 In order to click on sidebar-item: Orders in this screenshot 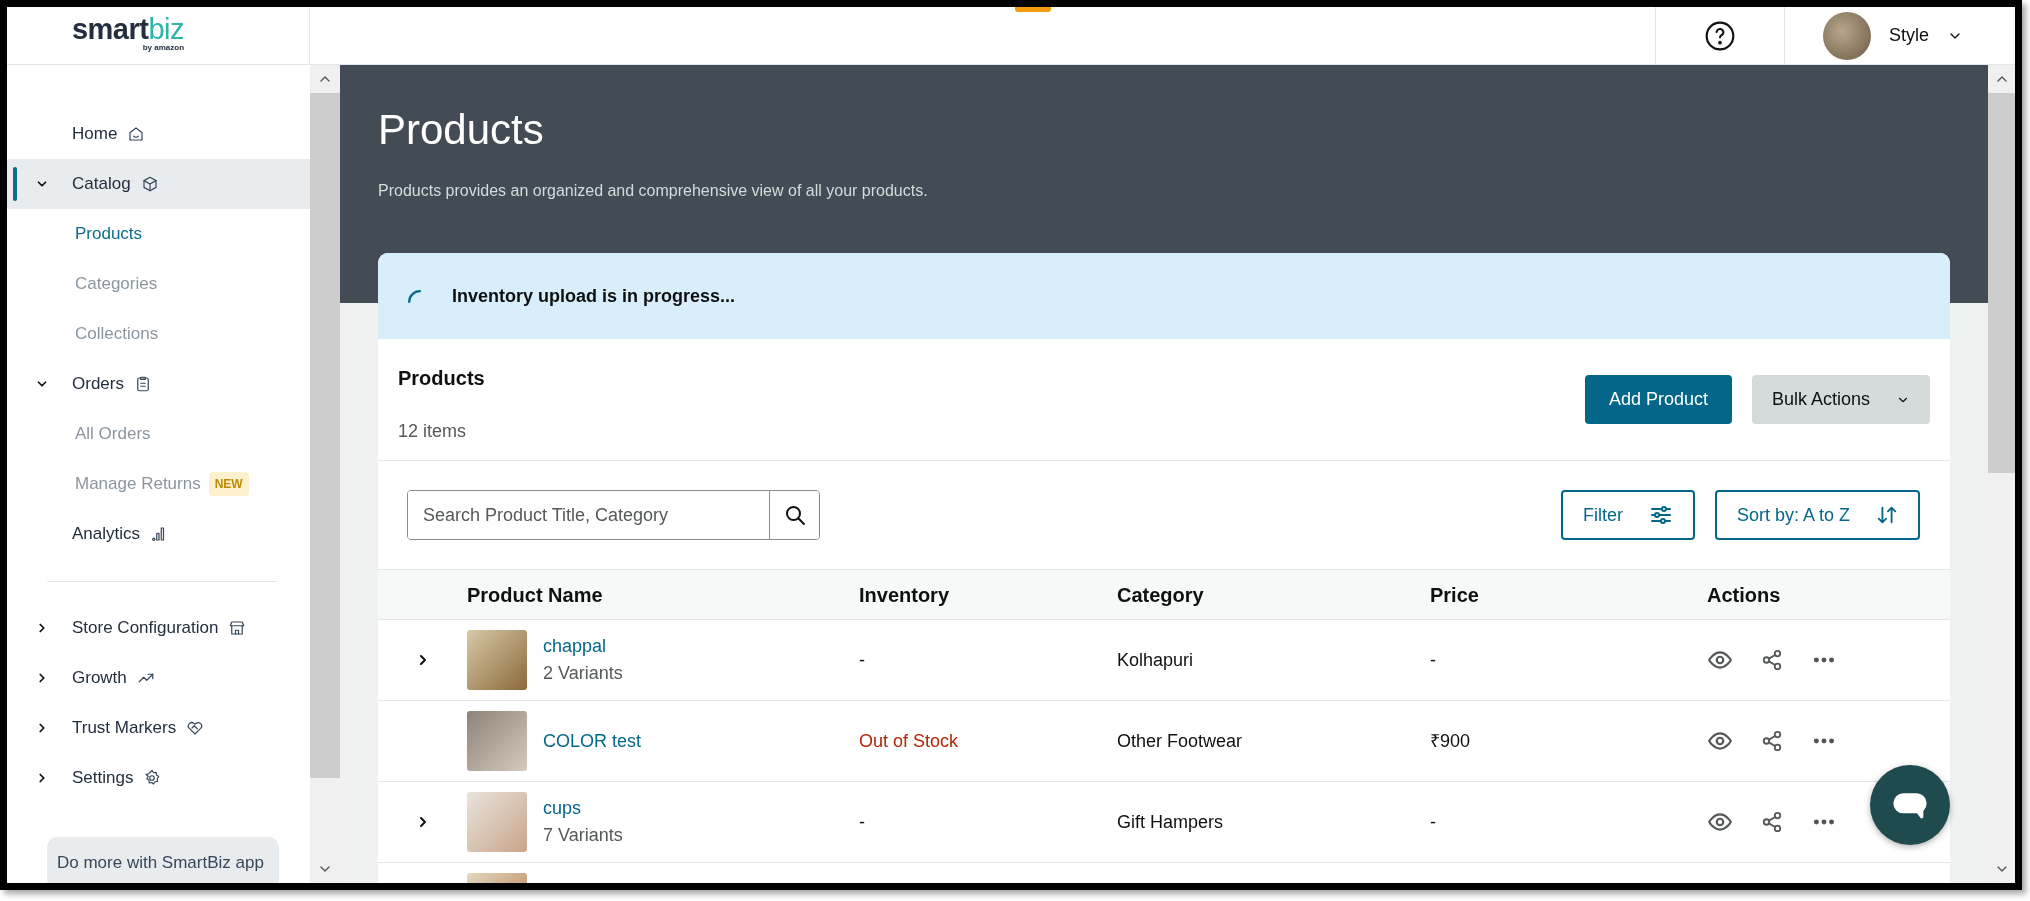, I will do `click(158, 384)`.